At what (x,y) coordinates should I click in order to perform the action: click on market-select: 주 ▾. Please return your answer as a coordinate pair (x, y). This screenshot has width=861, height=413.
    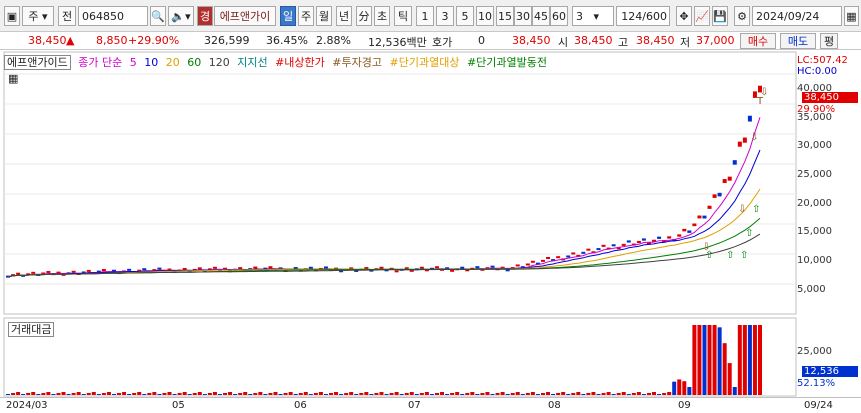
    Looking at the image, I should click on (38, 16).